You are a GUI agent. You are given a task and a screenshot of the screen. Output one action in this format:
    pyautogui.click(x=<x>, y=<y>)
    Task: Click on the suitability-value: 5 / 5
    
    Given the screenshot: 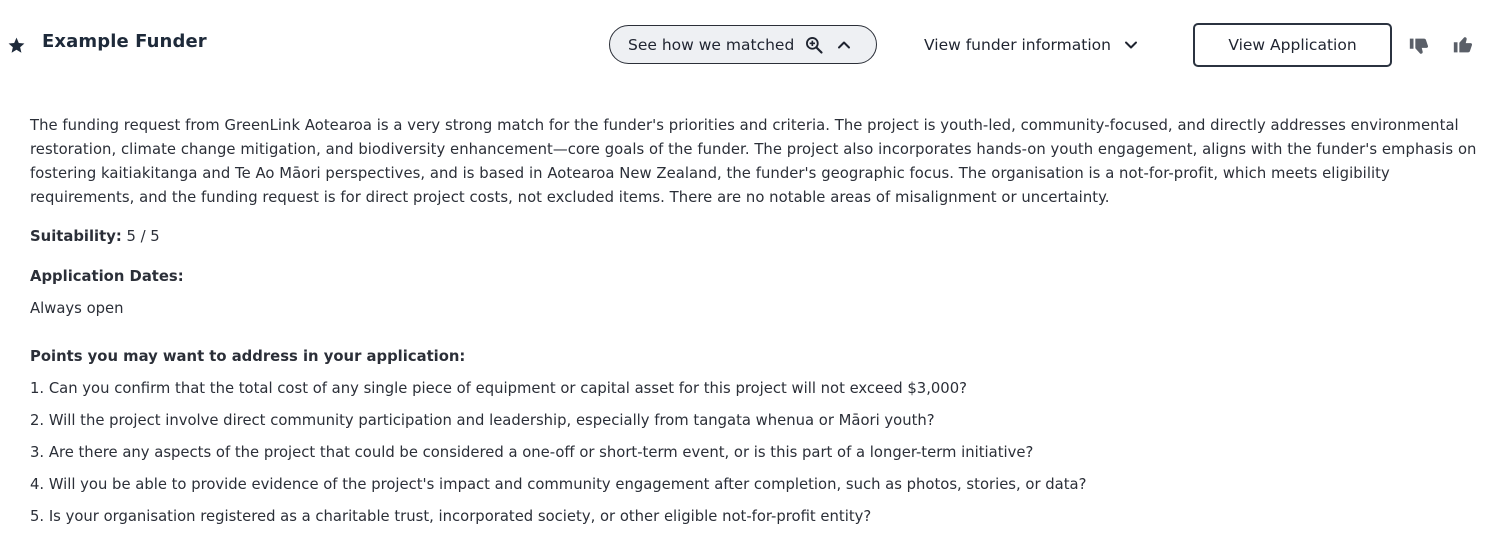 What is the action you would take?
    pyautogui.click(x=143, y=236)
    